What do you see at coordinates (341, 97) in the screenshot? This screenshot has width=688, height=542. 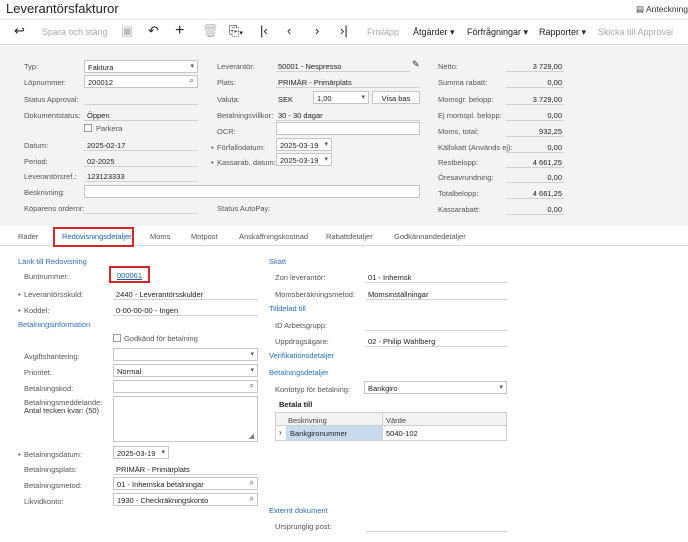 I see `exchange-rate-select: 1,00 ▾` at bounding box center [341, 97].